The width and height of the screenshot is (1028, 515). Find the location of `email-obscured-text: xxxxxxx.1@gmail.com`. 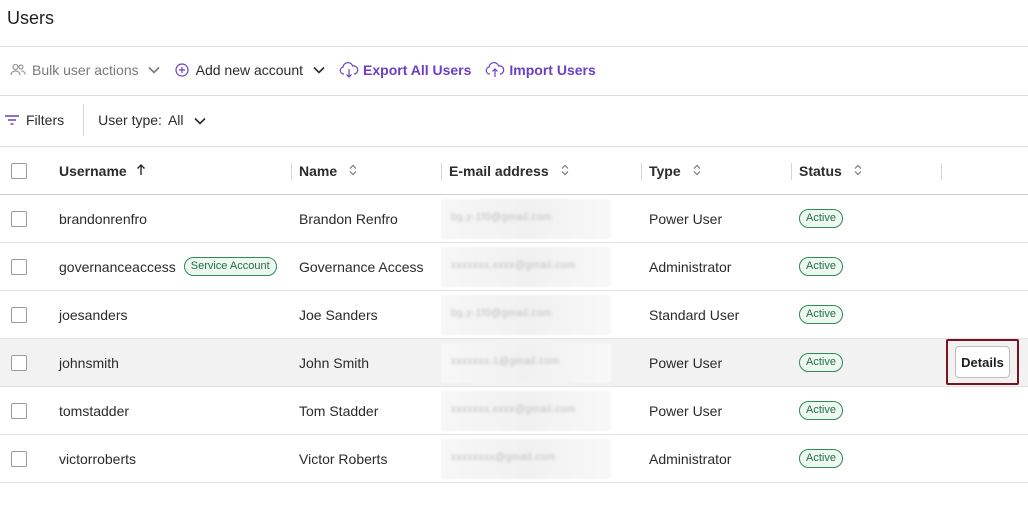

email-obscured-text: xxxxxxx.1@gmail.com is located at coordinates (505, 361).